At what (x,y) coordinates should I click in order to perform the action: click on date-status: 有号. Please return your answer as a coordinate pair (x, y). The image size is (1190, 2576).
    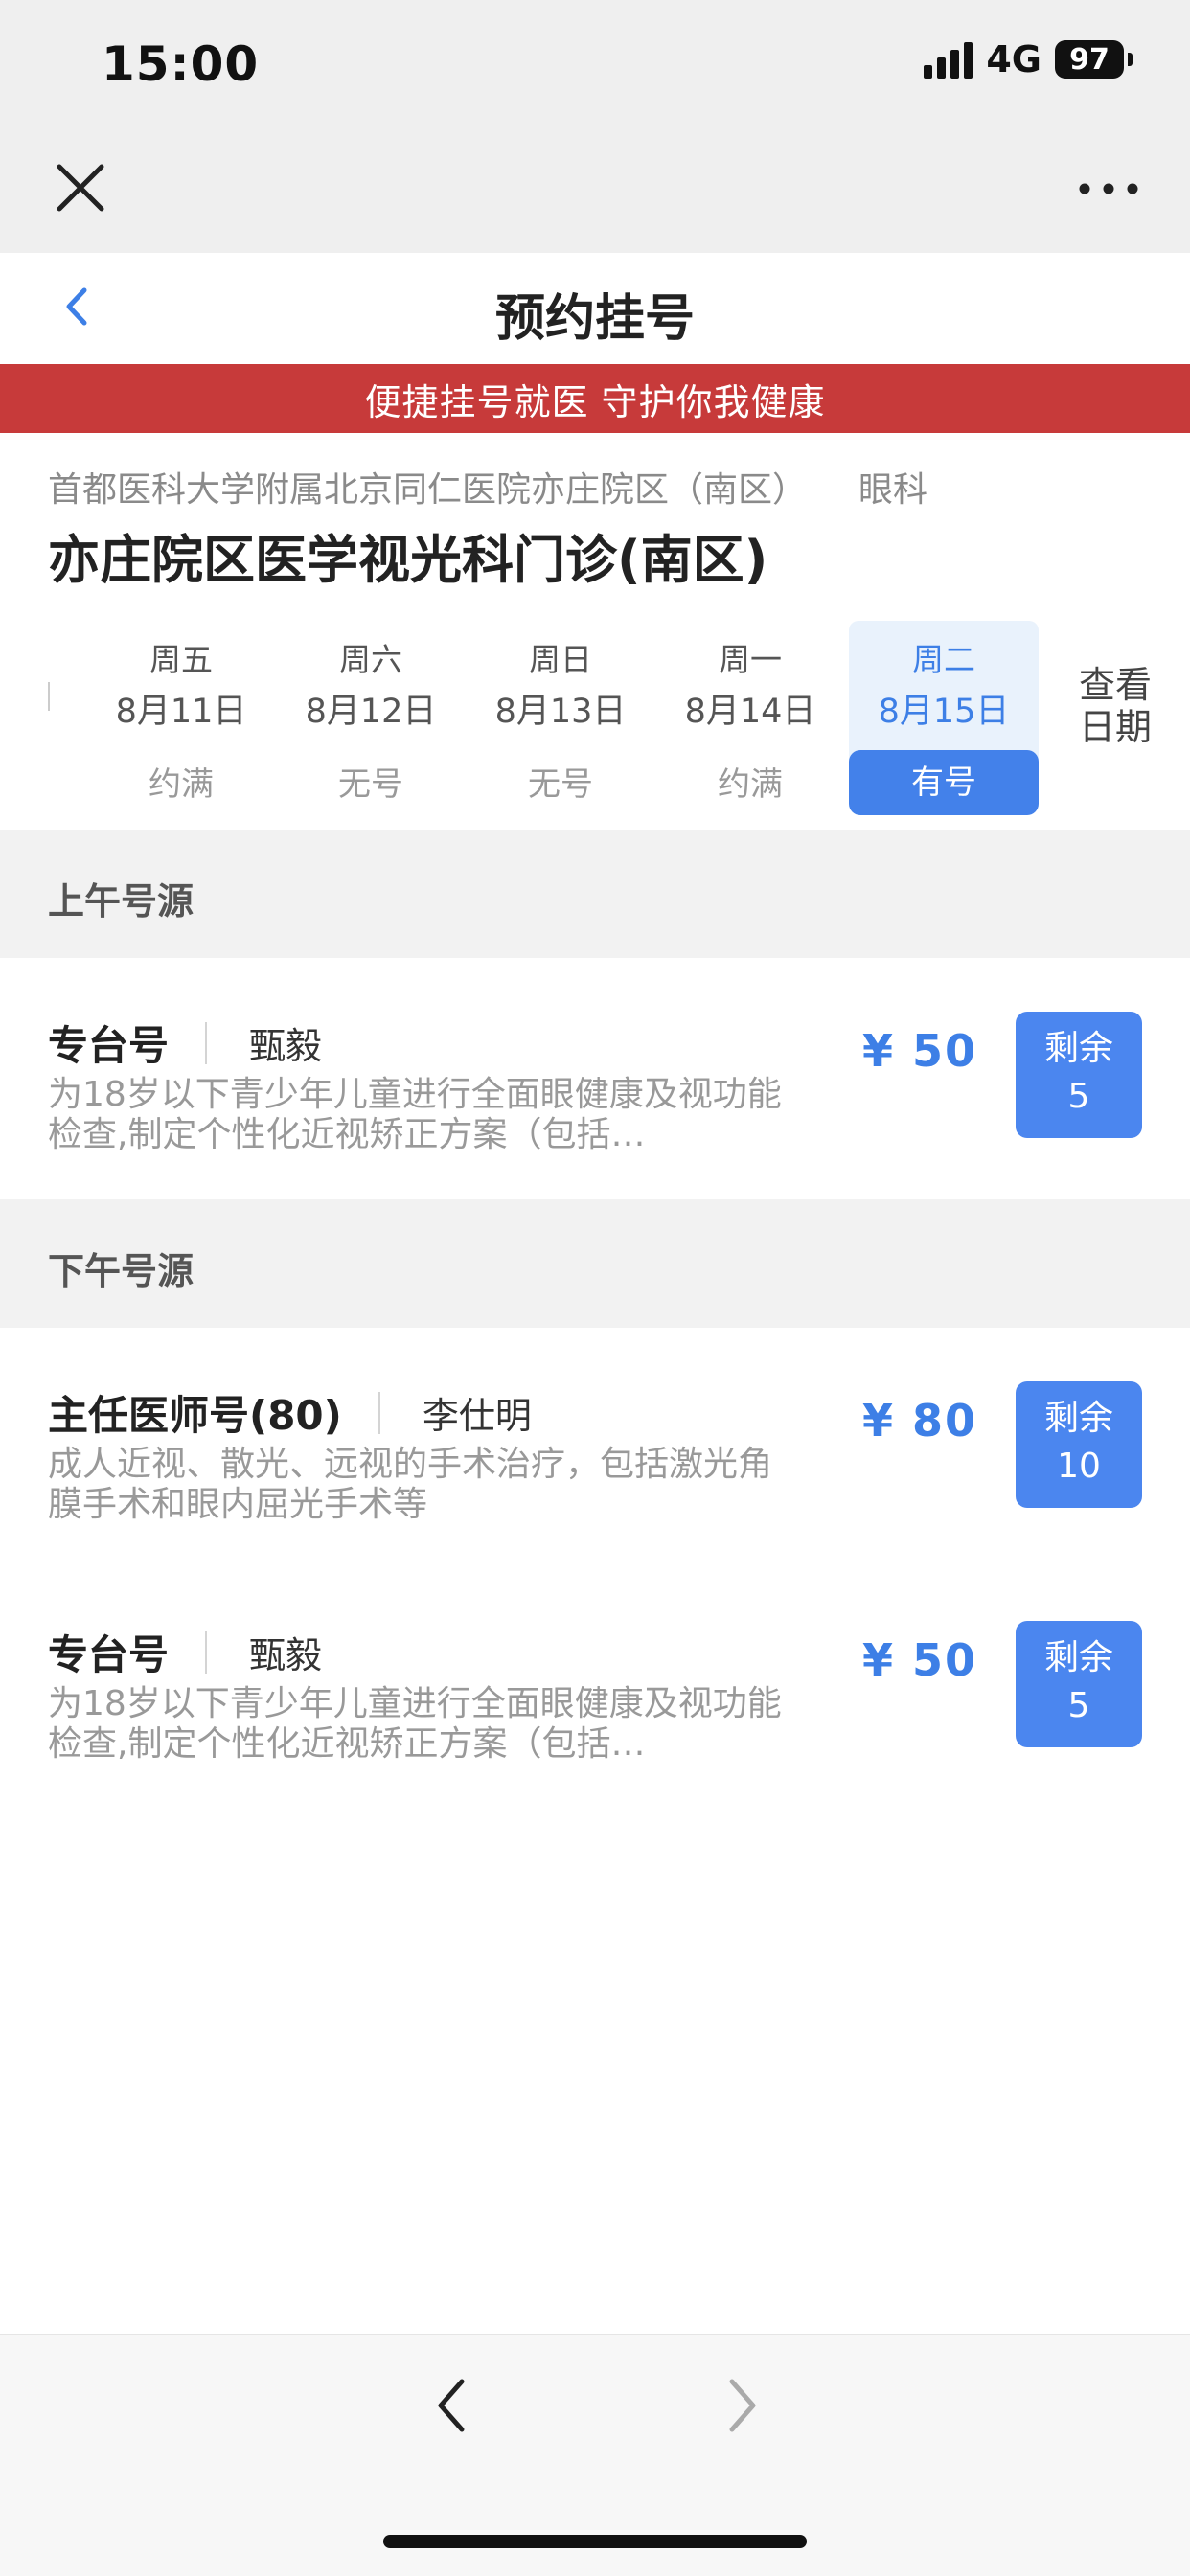
    Looking at the image, I should click on (944, 782).